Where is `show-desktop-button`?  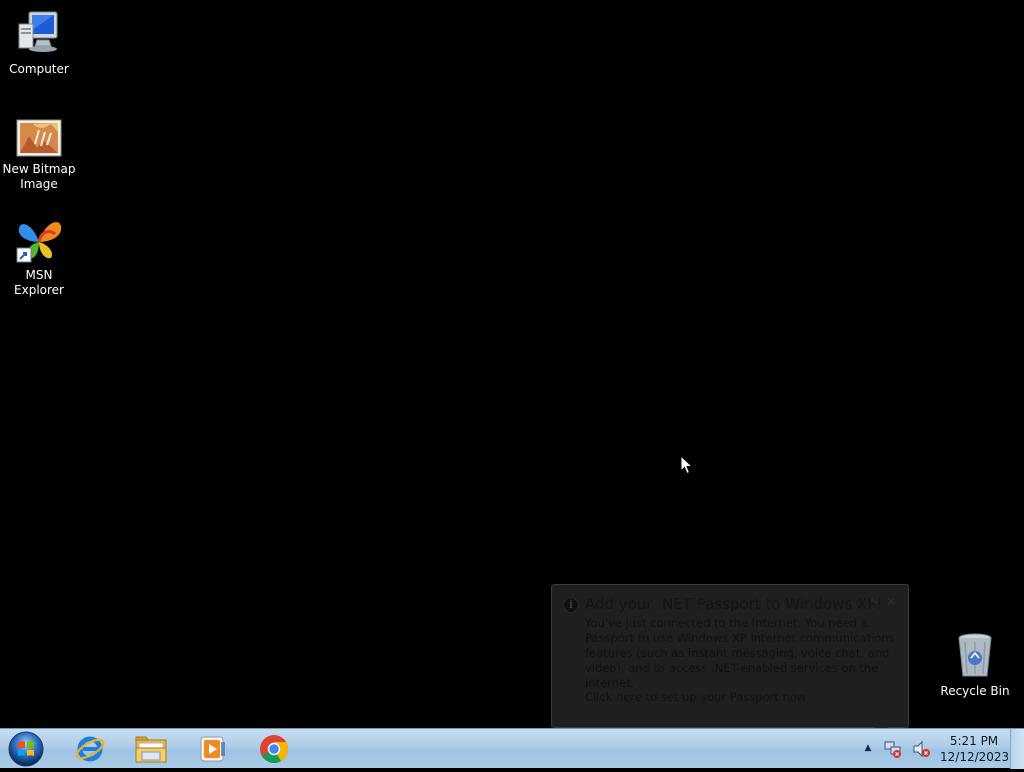
show-desktop-button is located at coordinates (1017, 749).